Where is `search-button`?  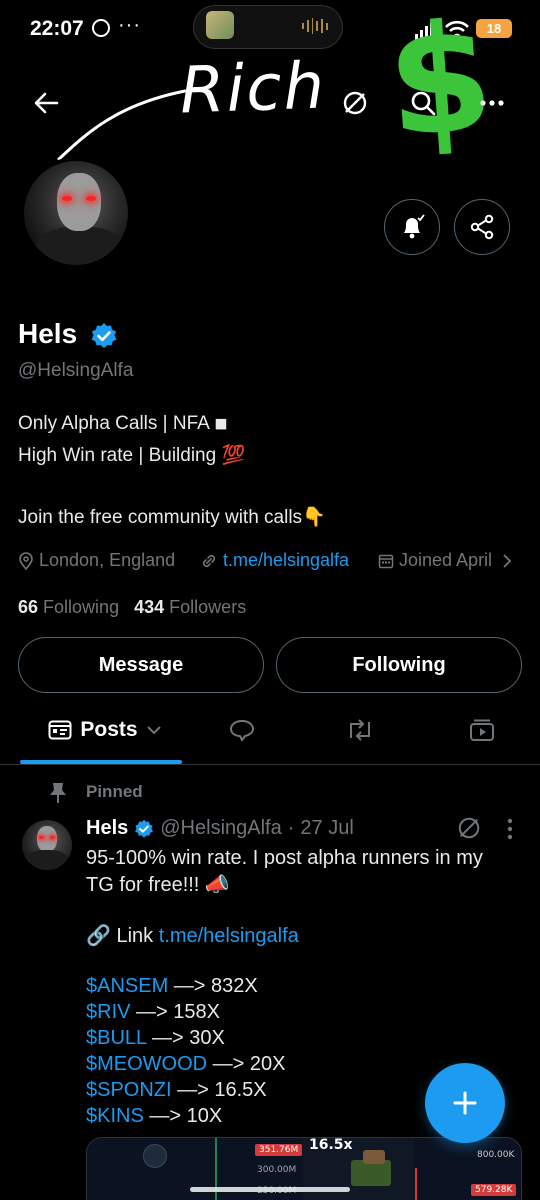 search-button is located at coordinates (423, 103).